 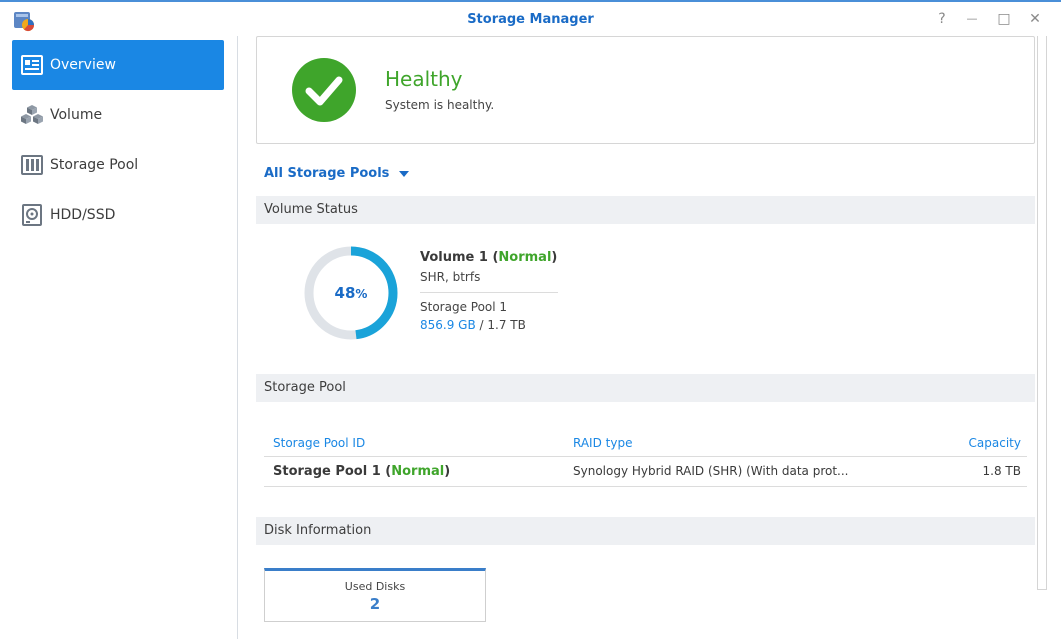 I want to click on volume-cubes-icon, so click(x=32, y=115).